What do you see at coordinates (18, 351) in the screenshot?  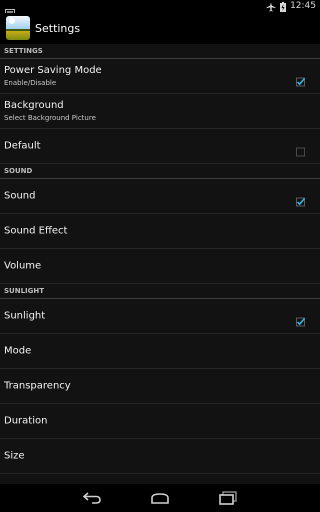 I see `setting-title: Mode` at bounding box center [18, 351].